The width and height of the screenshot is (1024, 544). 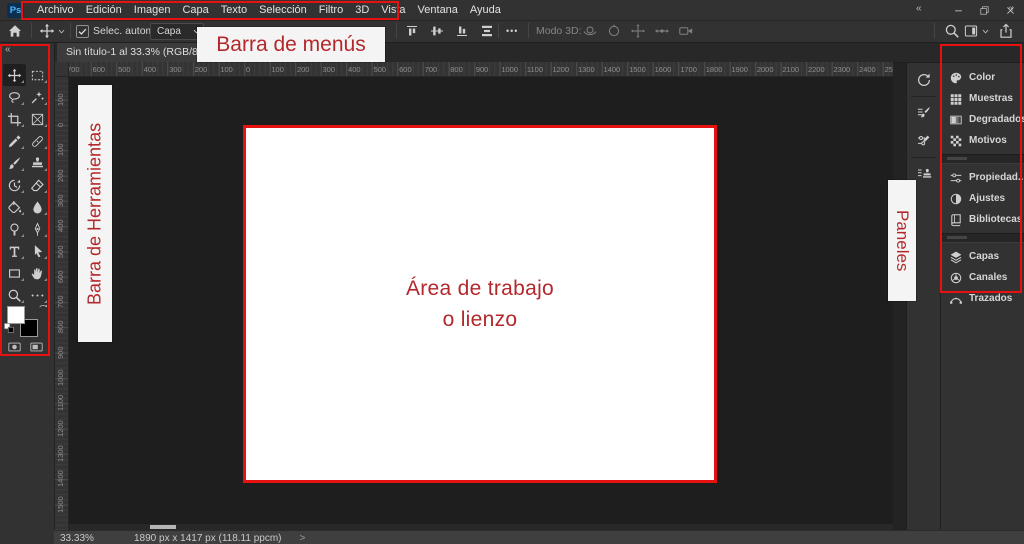 I want to click on tool-marquee, so click(x=37, y=75).